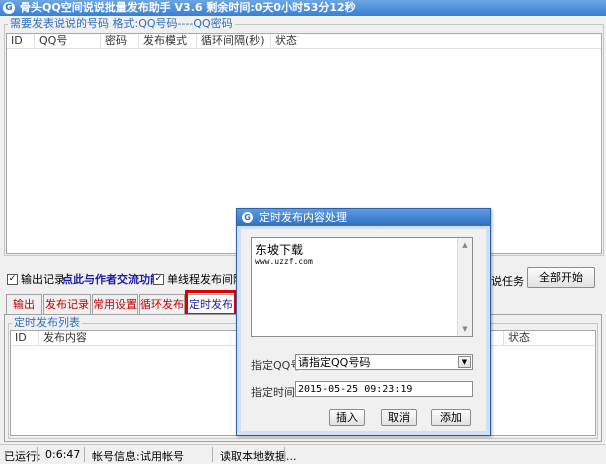 The height and width of the screenshot is (464, 606). Describe the element at coordinates (362, 287) in the screenshot. I see `content-textarea: 东坡下载 www.uzzf.com ▲ ▼` at that location.